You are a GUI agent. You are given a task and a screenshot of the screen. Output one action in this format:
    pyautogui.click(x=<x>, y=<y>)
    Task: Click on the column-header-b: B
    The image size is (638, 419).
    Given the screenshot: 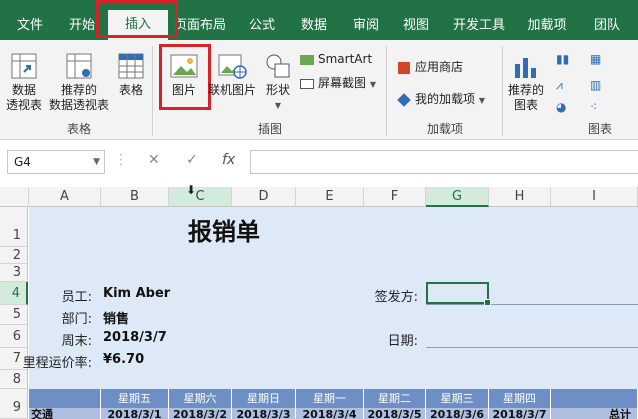 What is the action you would take?
    pyautogui.click(x=135, y=197)
    